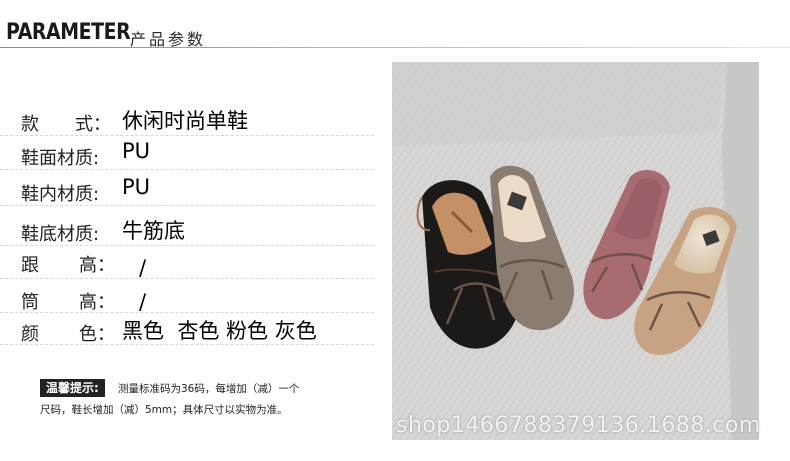  What do you see at coordinates (60, 194) in the screenshot?
I see `param-label: 鞋内材质:` at bounding box center [60, 194].